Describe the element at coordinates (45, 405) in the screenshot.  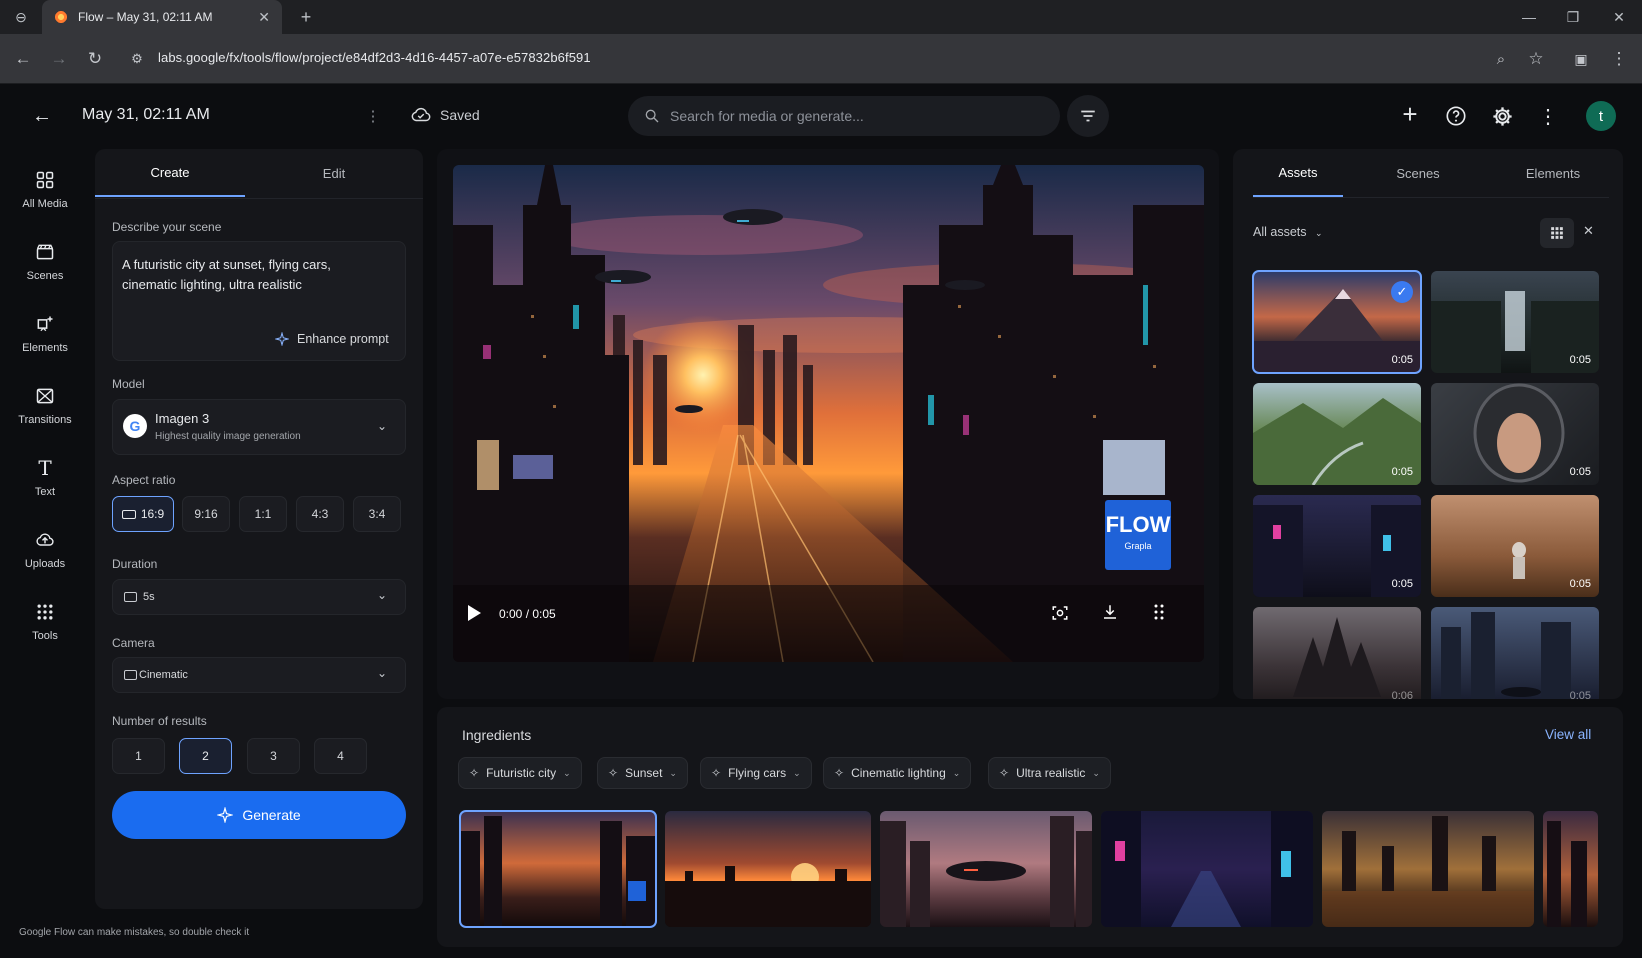
I see `rail-transitions: Transitions` at that location.